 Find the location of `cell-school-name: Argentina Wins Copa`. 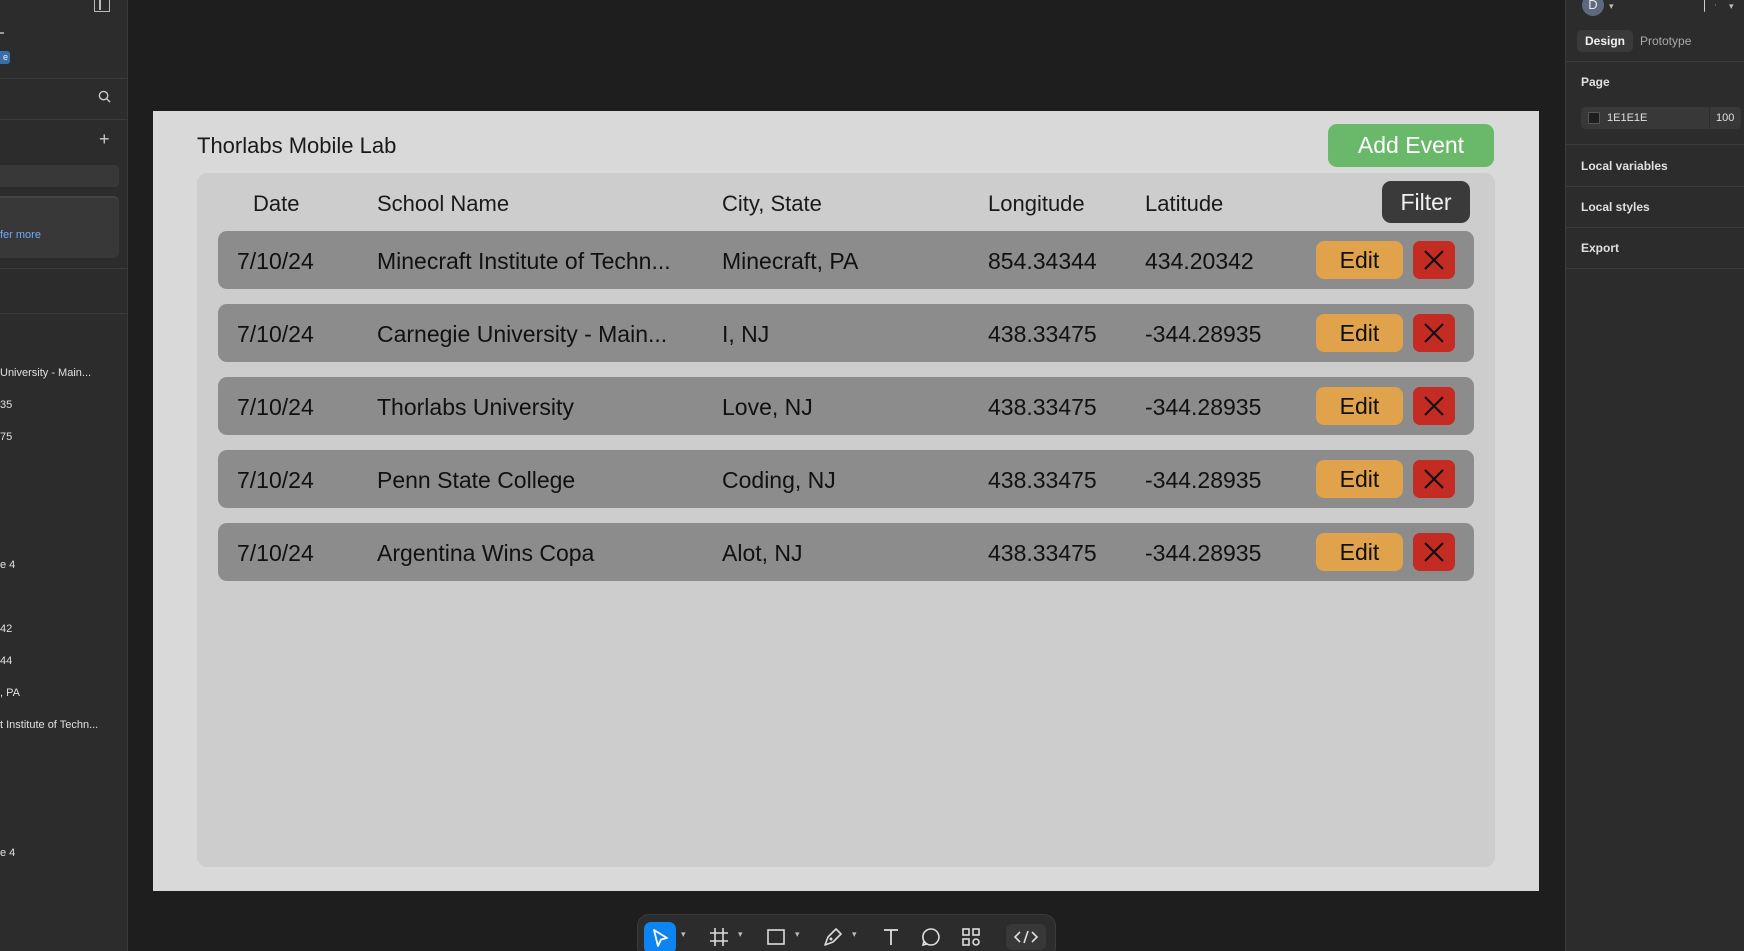

cell-school-name: Argentina Wins Copa is located at coordinates (486, 553).